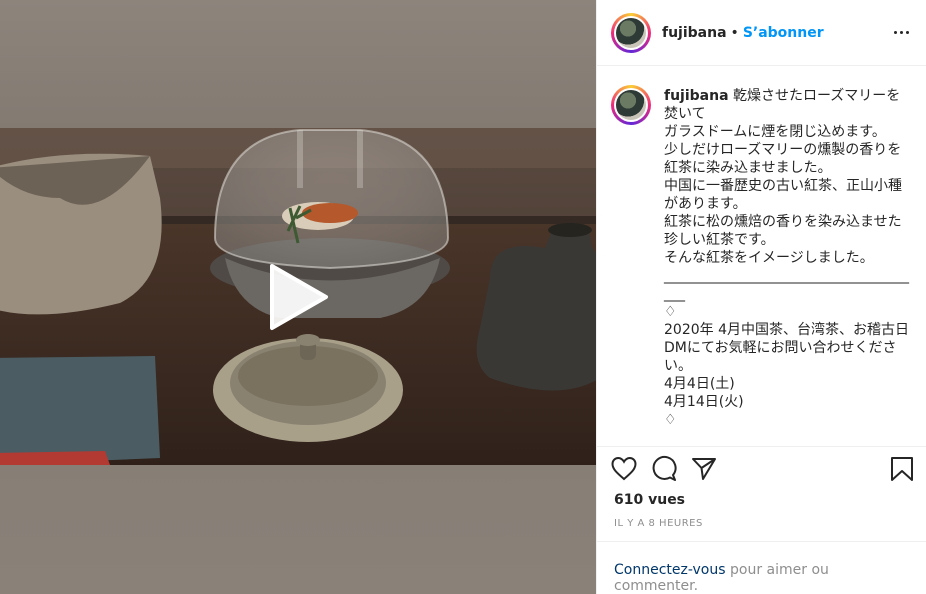 Image resolution: width=926 pixels, height=594 pixels. What do you see at coordinates (762, 470) in the screenshot?
I see `action-bar` at bounding box center [762, 470].